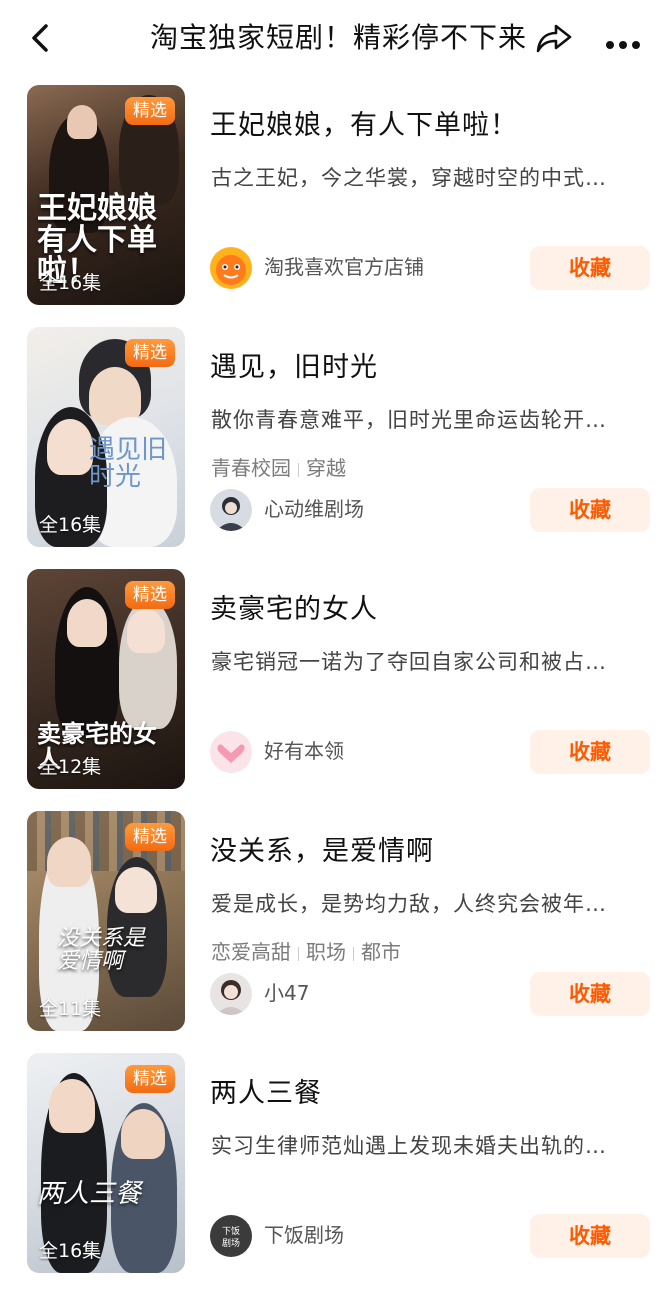 The image size is (671, 1293). Describe the element at coordinates (626, 41) in the screenshot. I see `more-dots-icon` at that location.